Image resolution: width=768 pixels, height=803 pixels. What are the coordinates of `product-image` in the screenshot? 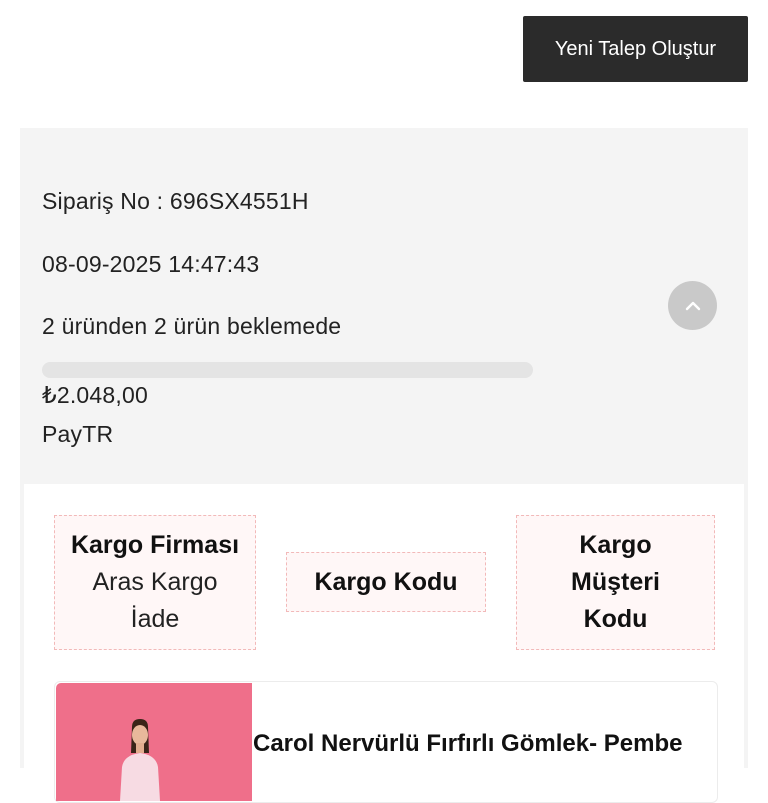 It's located at (154, 742).